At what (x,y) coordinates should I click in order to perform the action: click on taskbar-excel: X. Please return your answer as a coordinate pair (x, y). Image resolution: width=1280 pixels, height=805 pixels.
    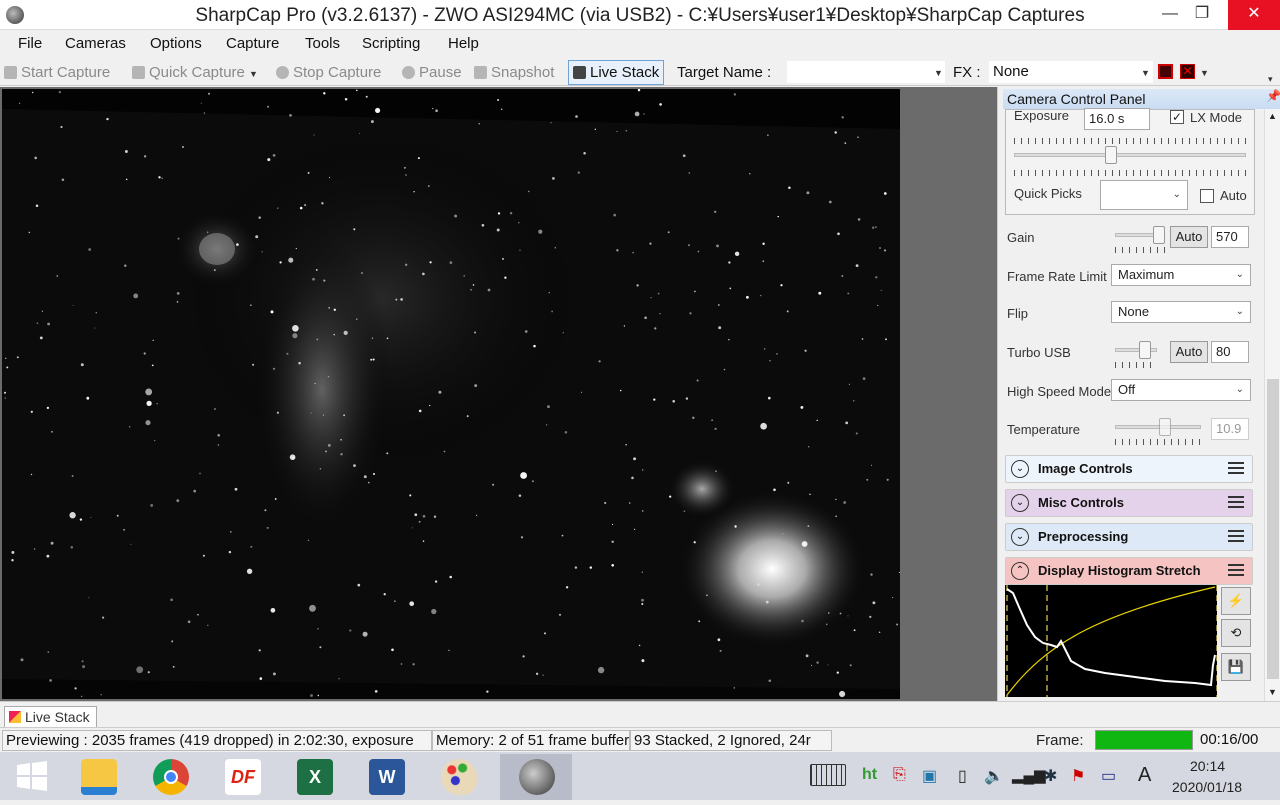
    Looking at the image, I should click on (314, 777).